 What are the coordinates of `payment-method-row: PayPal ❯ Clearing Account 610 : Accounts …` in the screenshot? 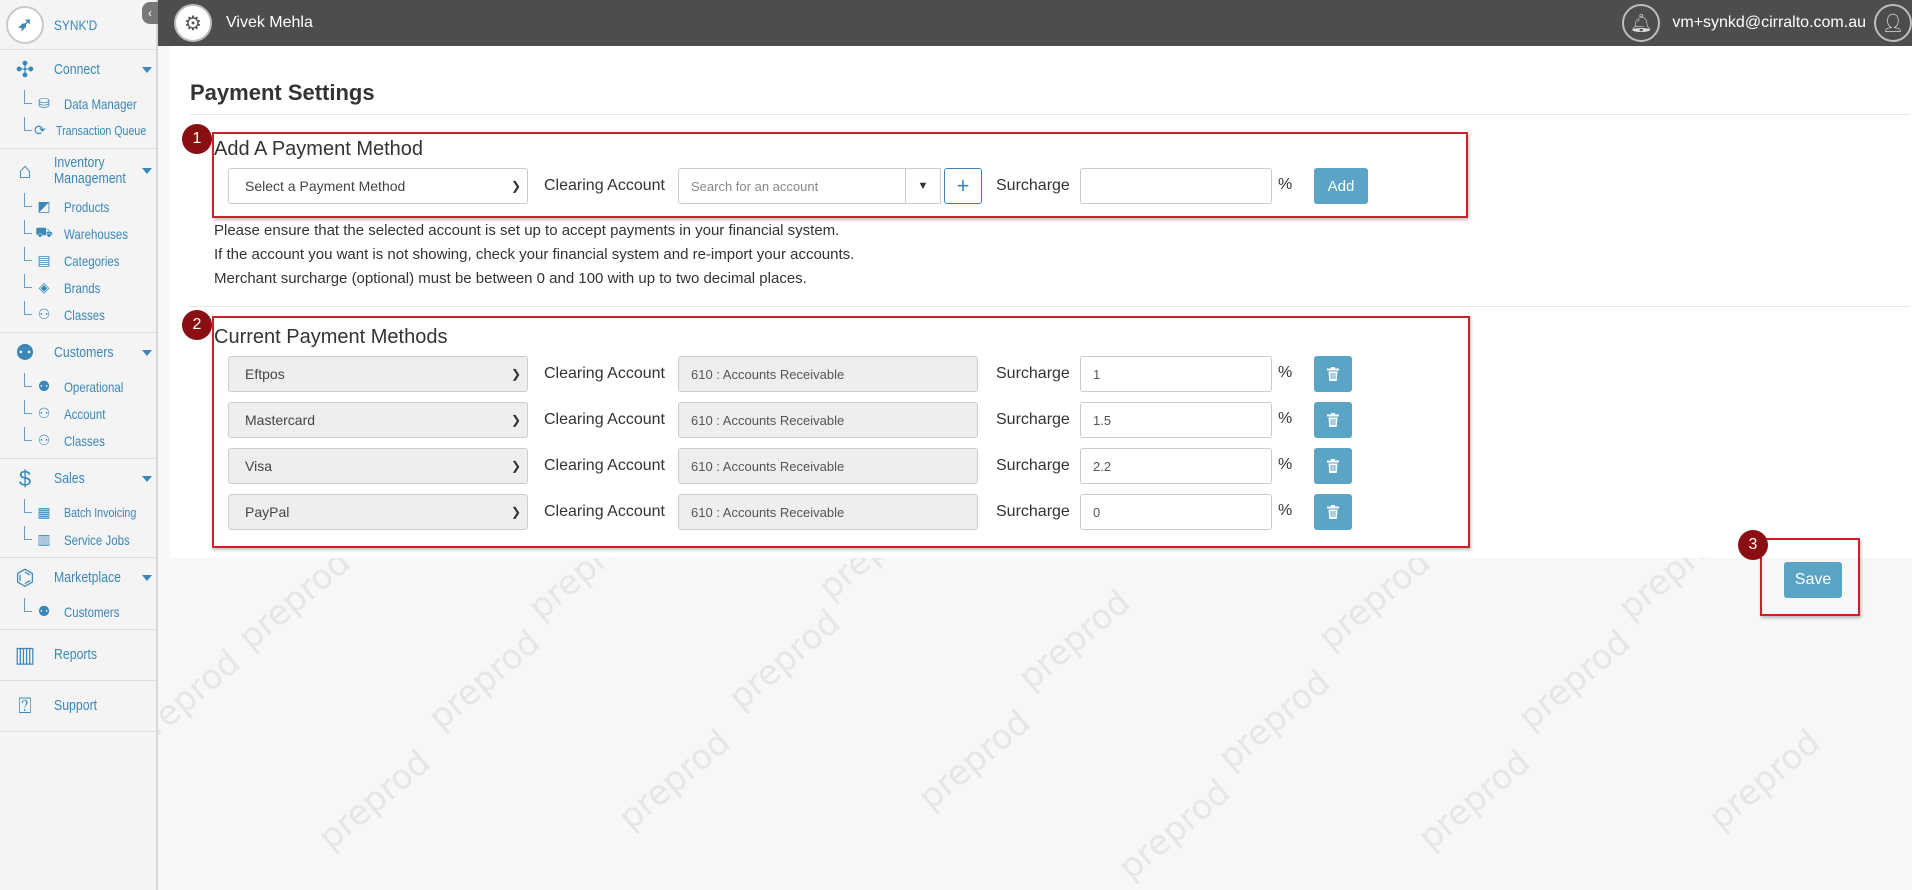 It's located at (818, 512).